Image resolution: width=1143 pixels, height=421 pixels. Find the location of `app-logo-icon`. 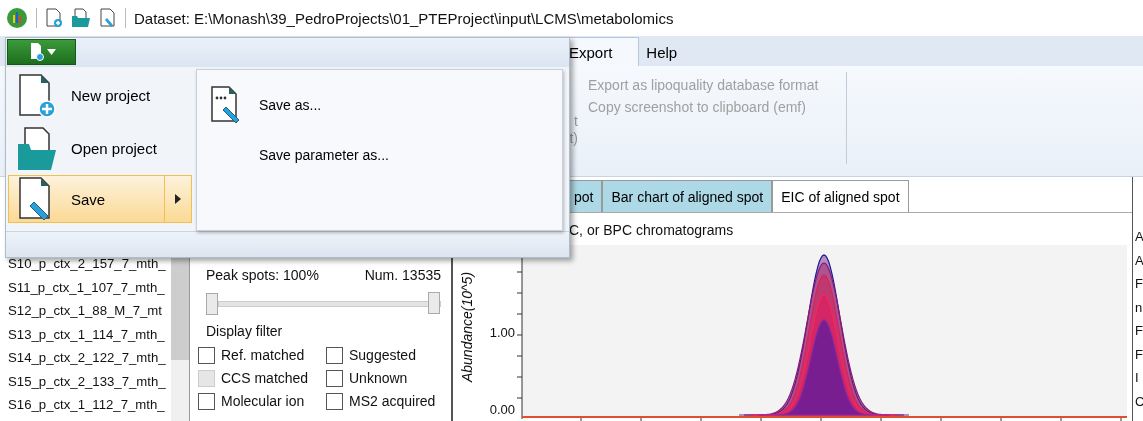

app-logo-icon is located at coordinates (17, 18).